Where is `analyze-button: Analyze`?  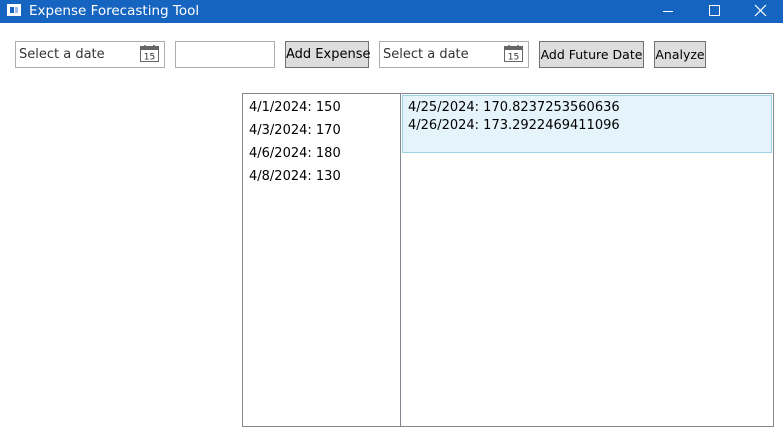 analyze-button: Analyze is located at coordinates (680, 54).